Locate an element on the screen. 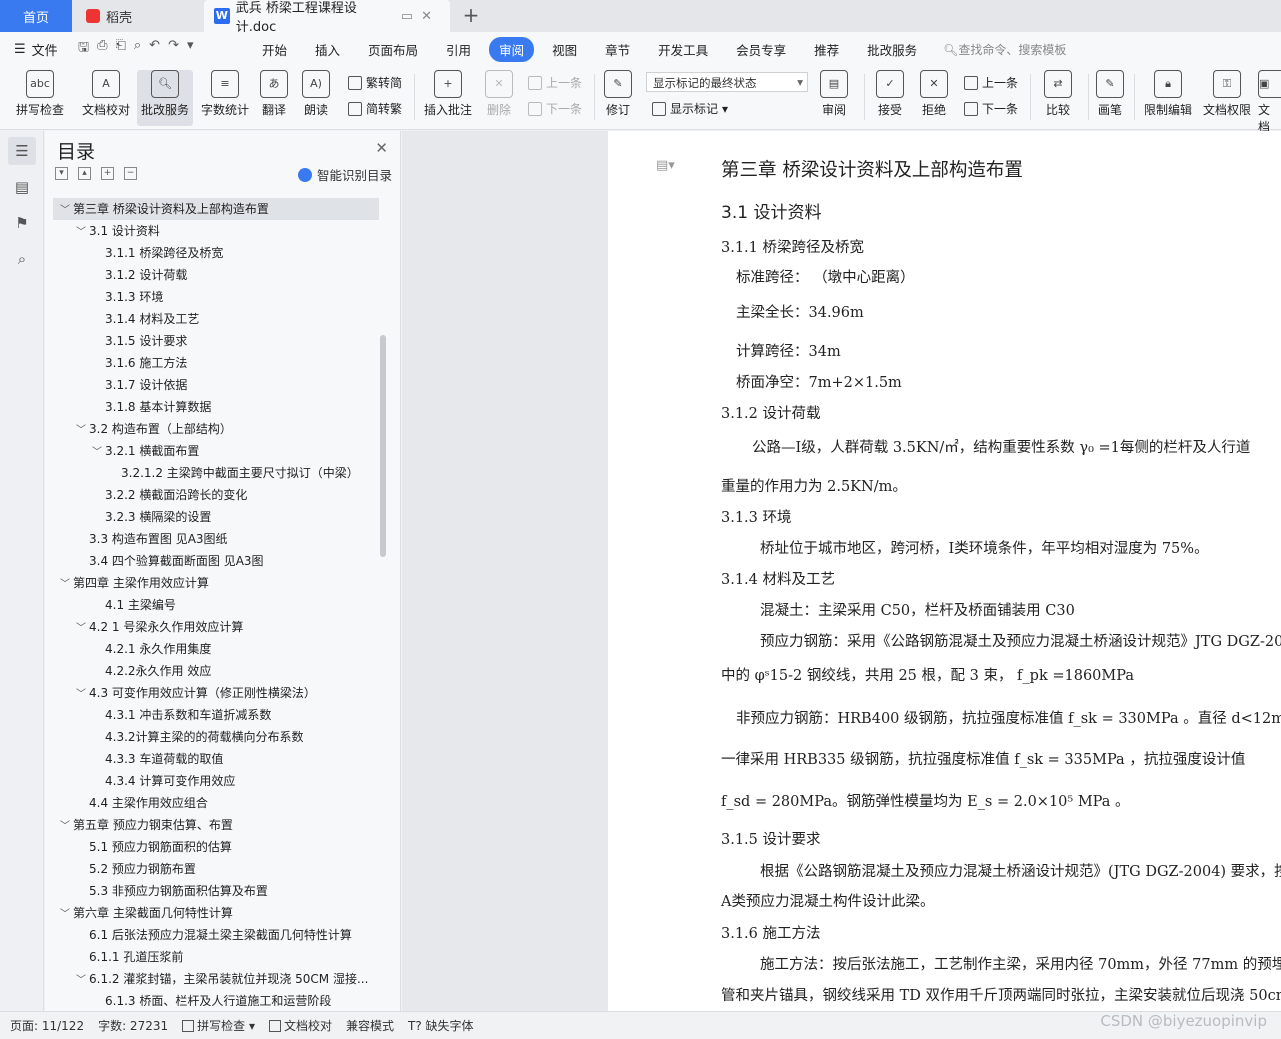 This screenshot has width=1281, height=1039. toc-scrollbar is located at coordinates (383, 446).